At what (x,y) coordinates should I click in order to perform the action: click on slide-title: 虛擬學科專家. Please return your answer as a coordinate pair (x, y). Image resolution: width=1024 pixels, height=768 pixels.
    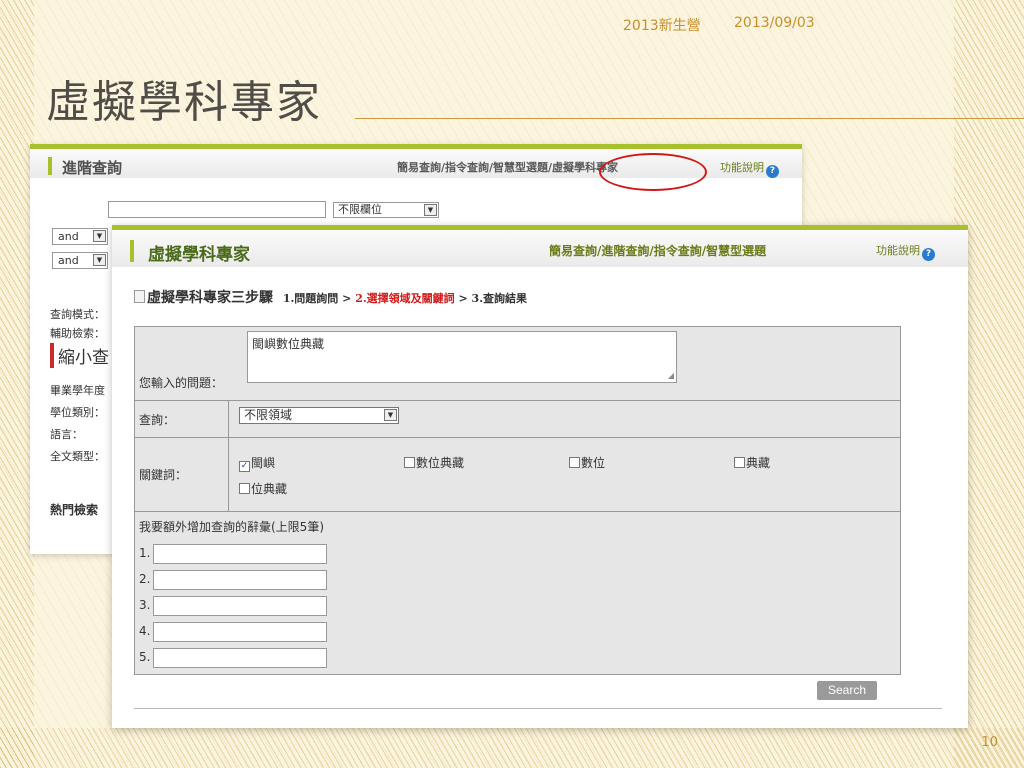
    Looking at the image, I should click on (184, 102).